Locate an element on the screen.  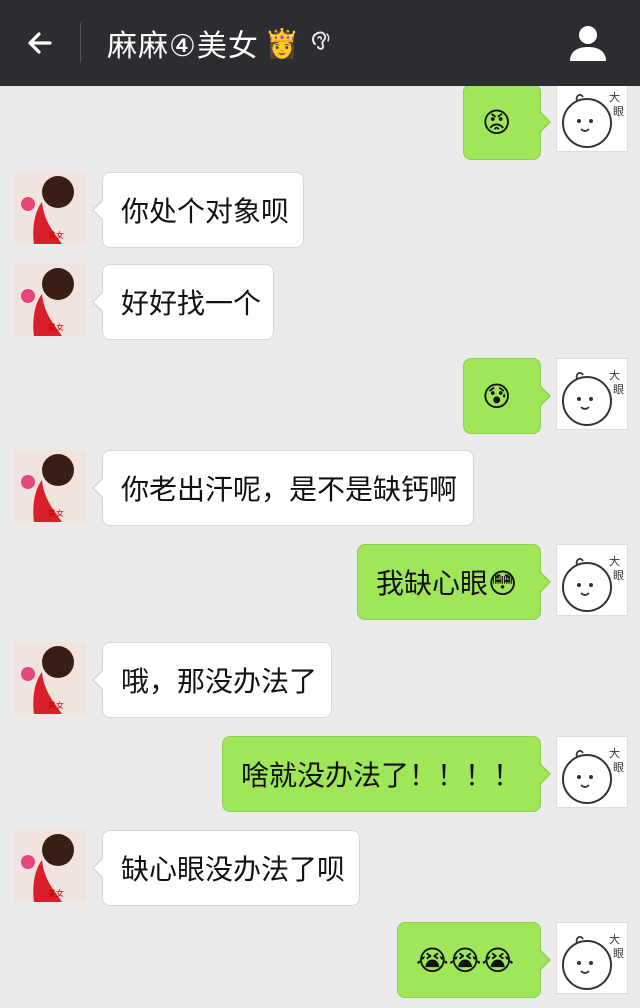
message-bubble-sent: 😭😭😭 is located at coordinates (474, 960).